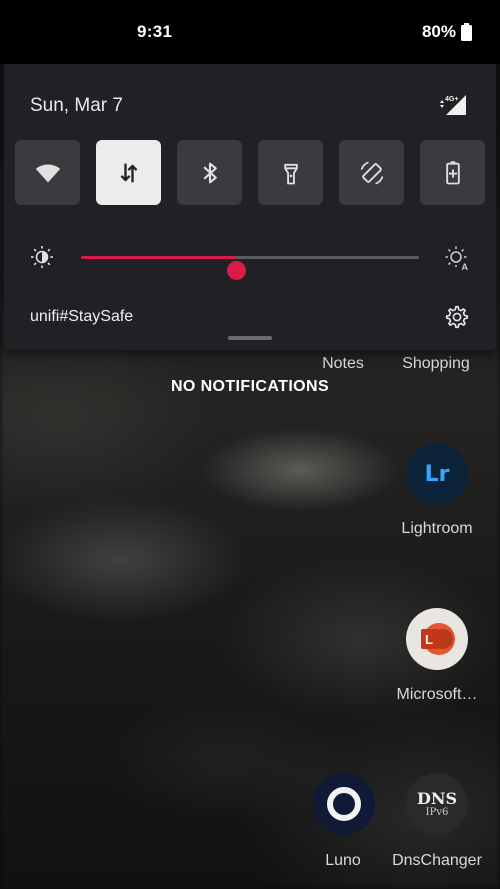  I want to click on microsoft-office-icon: L, so click(437, 639).